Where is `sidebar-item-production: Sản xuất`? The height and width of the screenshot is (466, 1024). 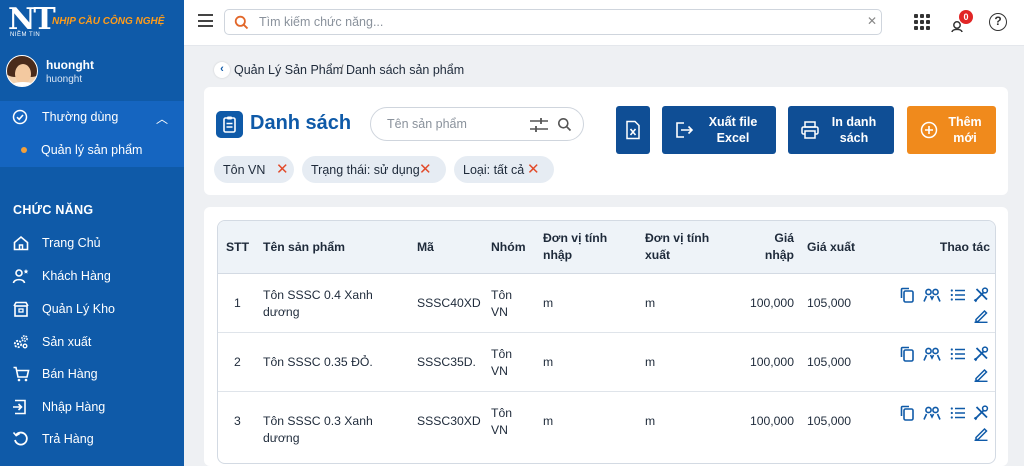
sidebar-item-production: Sản xuất is located at coordinates (92, 342).